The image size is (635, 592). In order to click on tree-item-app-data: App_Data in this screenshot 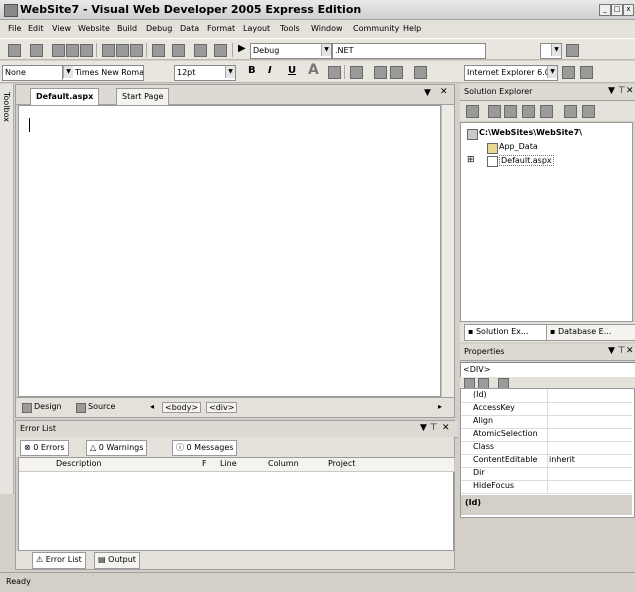, I will do `click(518, 146)`.